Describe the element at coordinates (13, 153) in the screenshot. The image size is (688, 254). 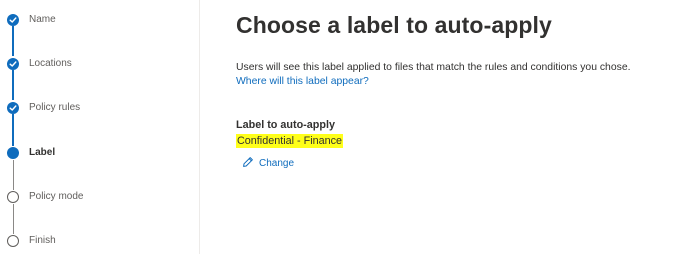
I see `current-step-icon` at that location.